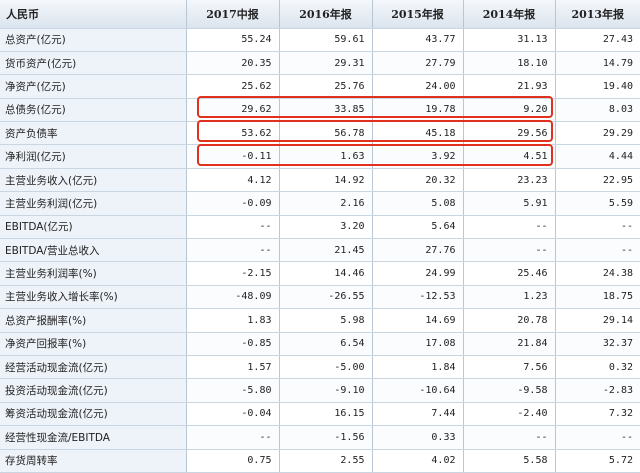  What do you see at coordinates (93, 344) in the screenshot?
I see `row-label: 净资产回报率(%)` at bounding box center [93, 344].